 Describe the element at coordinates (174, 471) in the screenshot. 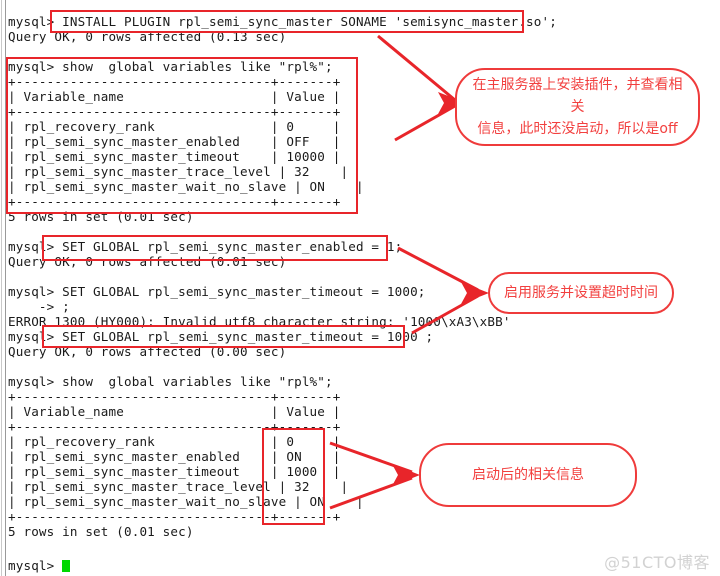

I see `terminal-line: | rpl_semi_sync_master_timeout | 1000 |` at that location.